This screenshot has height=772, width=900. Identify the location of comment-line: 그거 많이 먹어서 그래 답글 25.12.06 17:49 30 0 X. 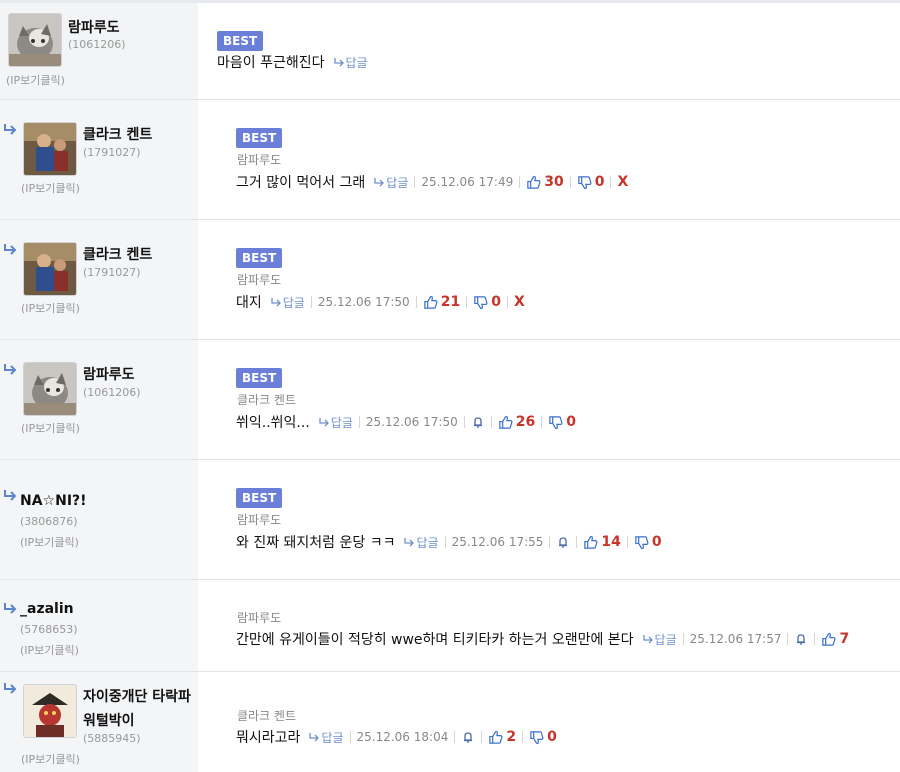
(432, 182).